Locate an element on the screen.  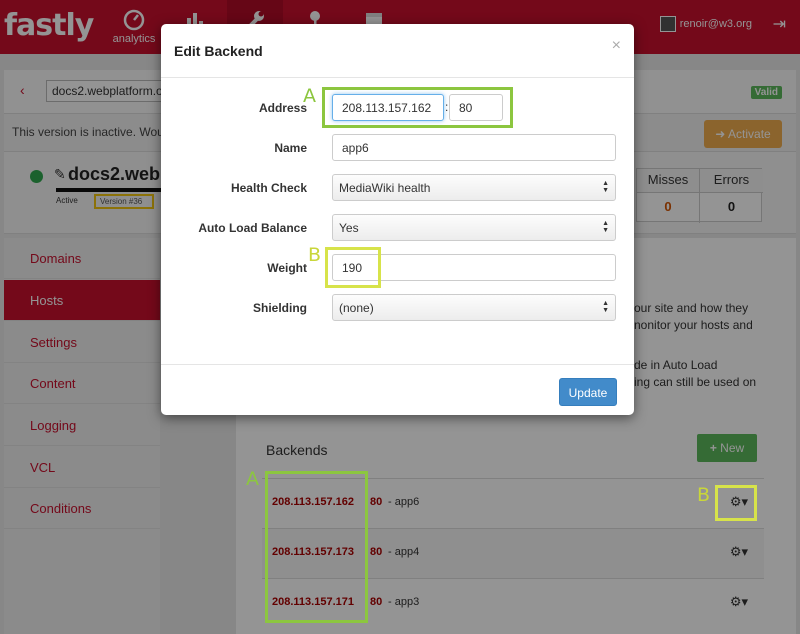
weight-label: Weight is located at coordinates (287, 268).